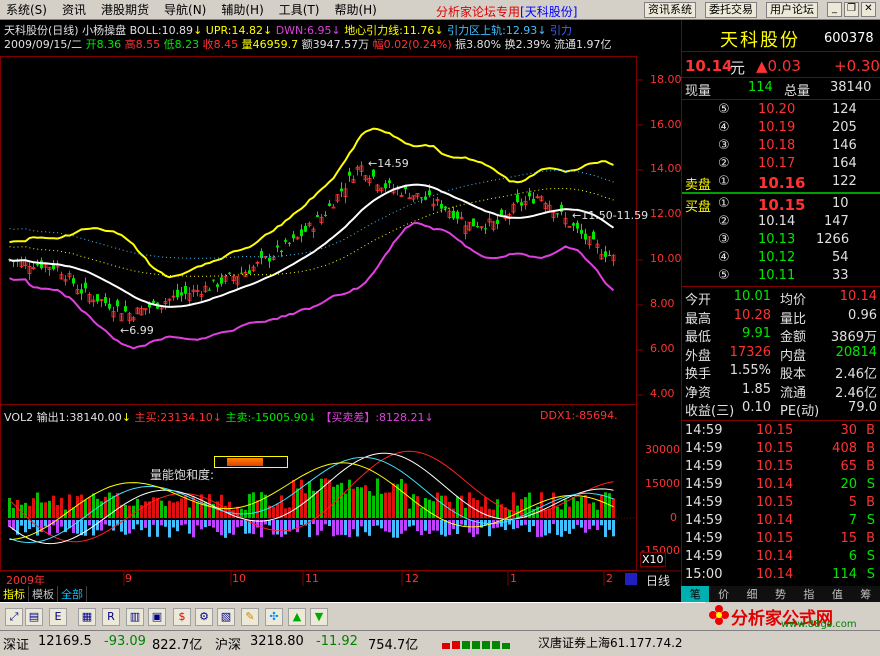  Describe the element at coordinates (670, 10) in the screenshot. I see `info-system-button: 资讯系统` at that location.